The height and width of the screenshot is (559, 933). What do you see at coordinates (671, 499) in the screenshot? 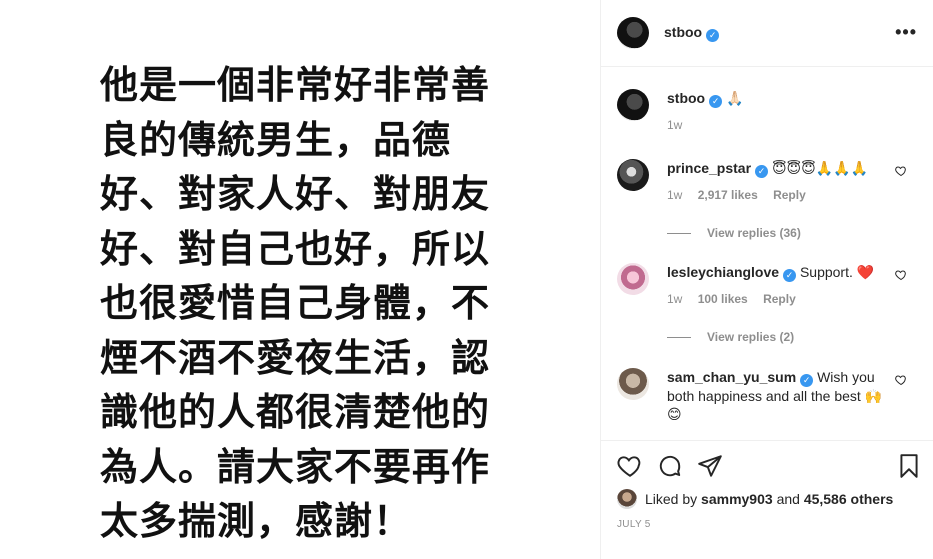
I see `liked-by-prefix: Liked by` at bounding box center [671, 499].